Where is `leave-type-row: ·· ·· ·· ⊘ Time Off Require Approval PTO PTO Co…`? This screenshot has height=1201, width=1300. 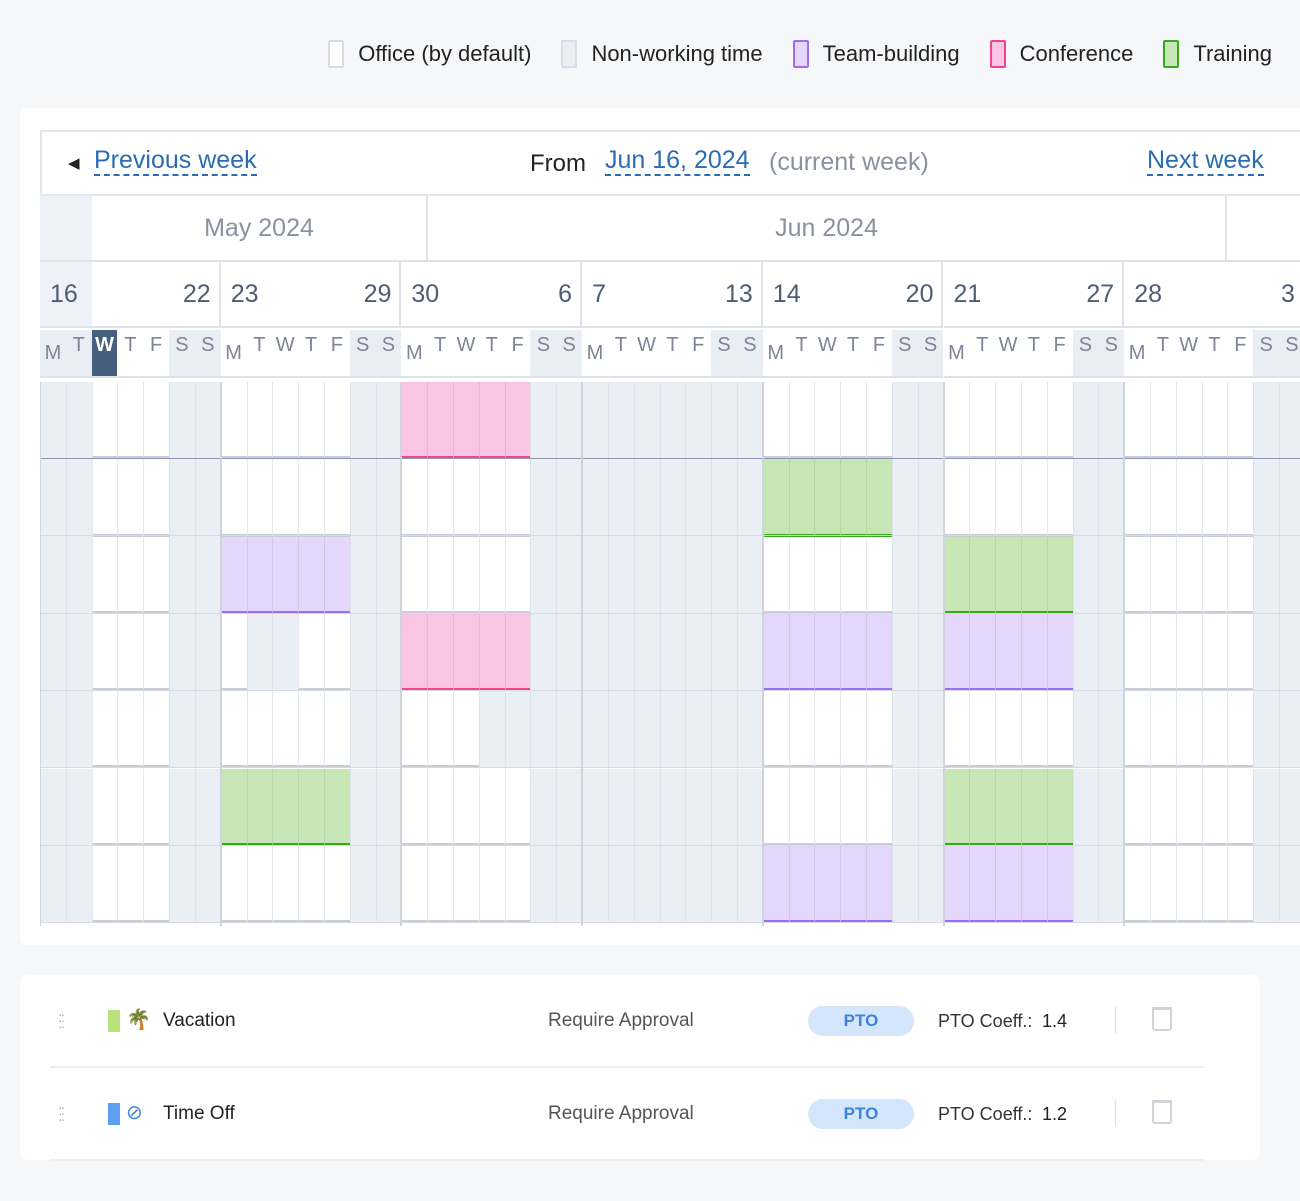 leave-type-row: ·· ·· ·· ⊘ Time Off Require Approval PTO PTO Co… is located at coordinates (627, 1114).